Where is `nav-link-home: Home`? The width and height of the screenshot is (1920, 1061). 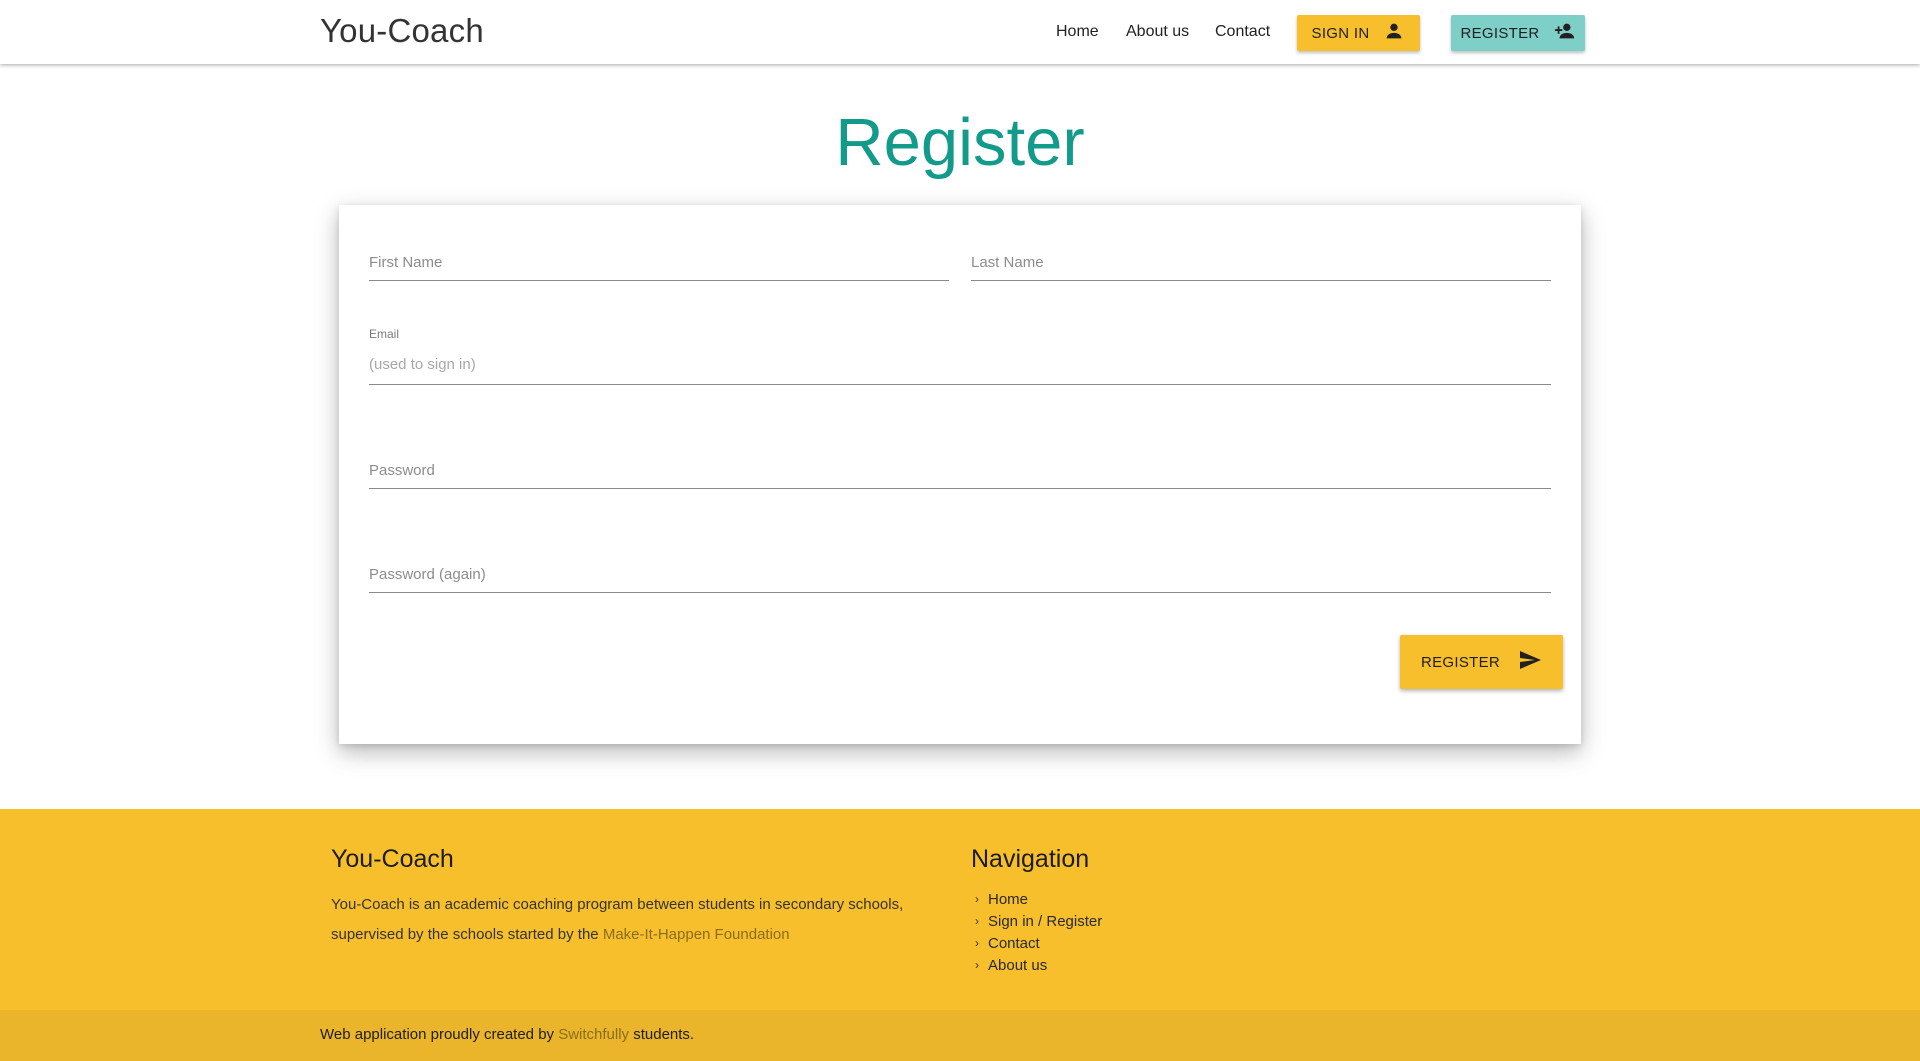 nav-link-home: Home is located at coordinates (1077, 32).